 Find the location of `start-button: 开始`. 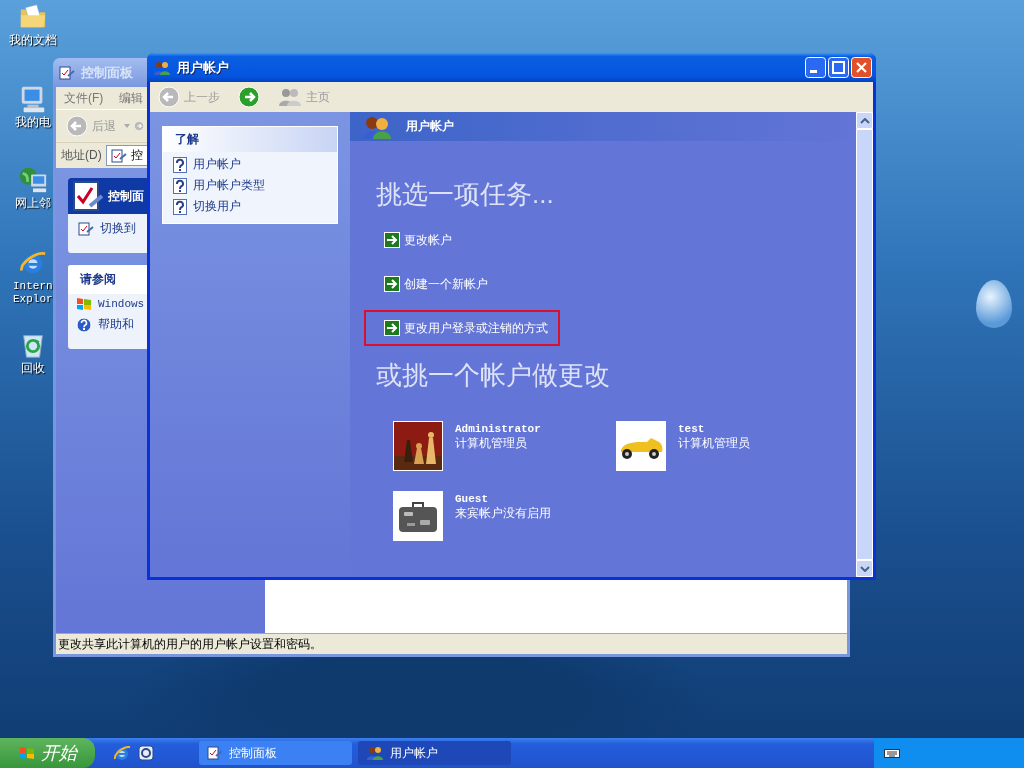

start-button: 开始 is located at coordinates (47, 753).